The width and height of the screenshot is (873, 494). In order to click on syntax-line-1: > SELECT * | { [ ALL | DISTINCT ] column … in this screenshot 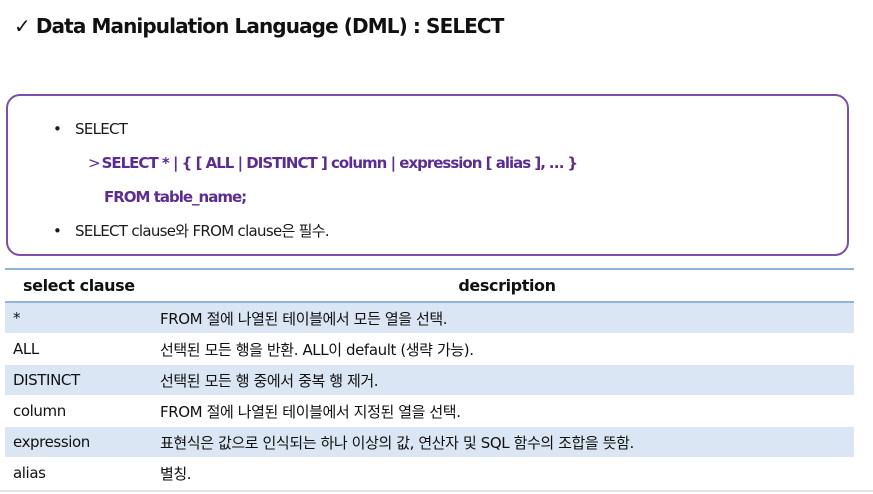, I will do `click(333, 163)`.